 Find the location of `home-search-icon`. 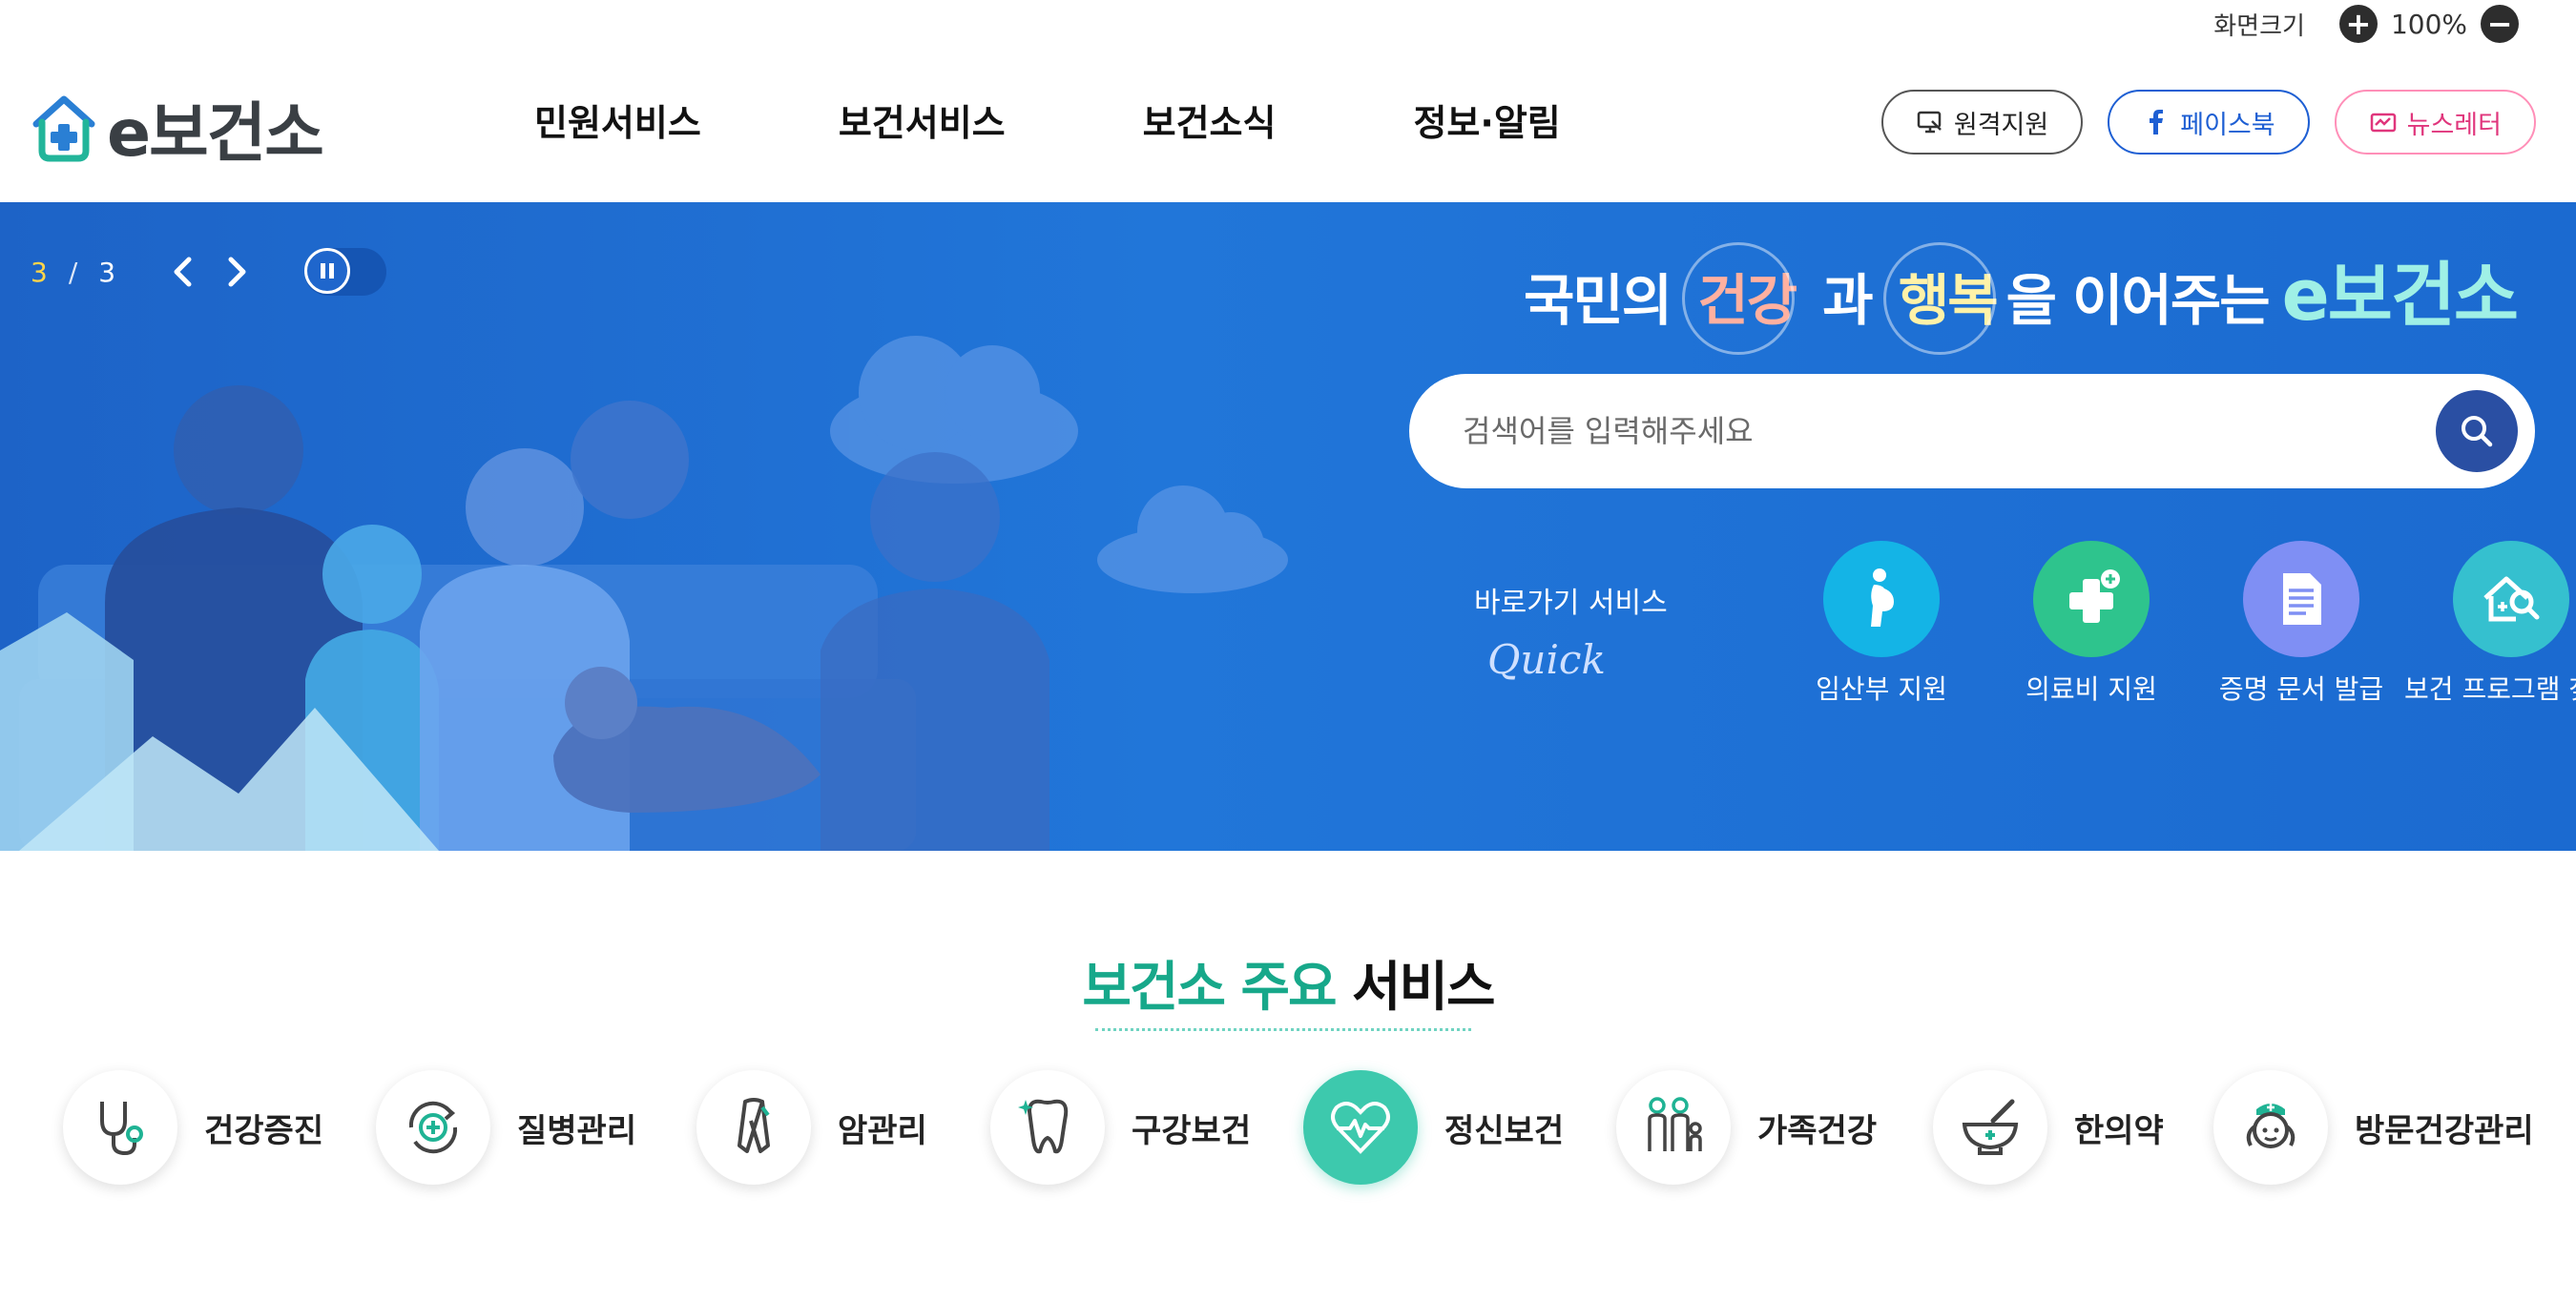

home-search-icon is located at coordinates (2511, 599).